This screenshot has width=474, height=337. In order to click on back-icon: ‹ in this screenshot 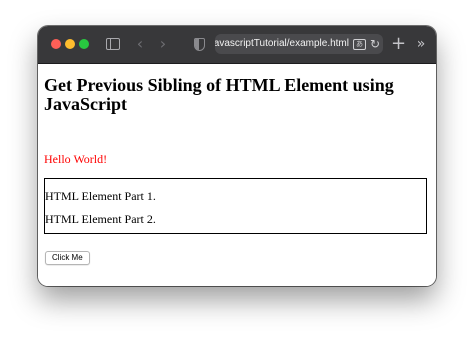, I will do `click(140, 44)`.